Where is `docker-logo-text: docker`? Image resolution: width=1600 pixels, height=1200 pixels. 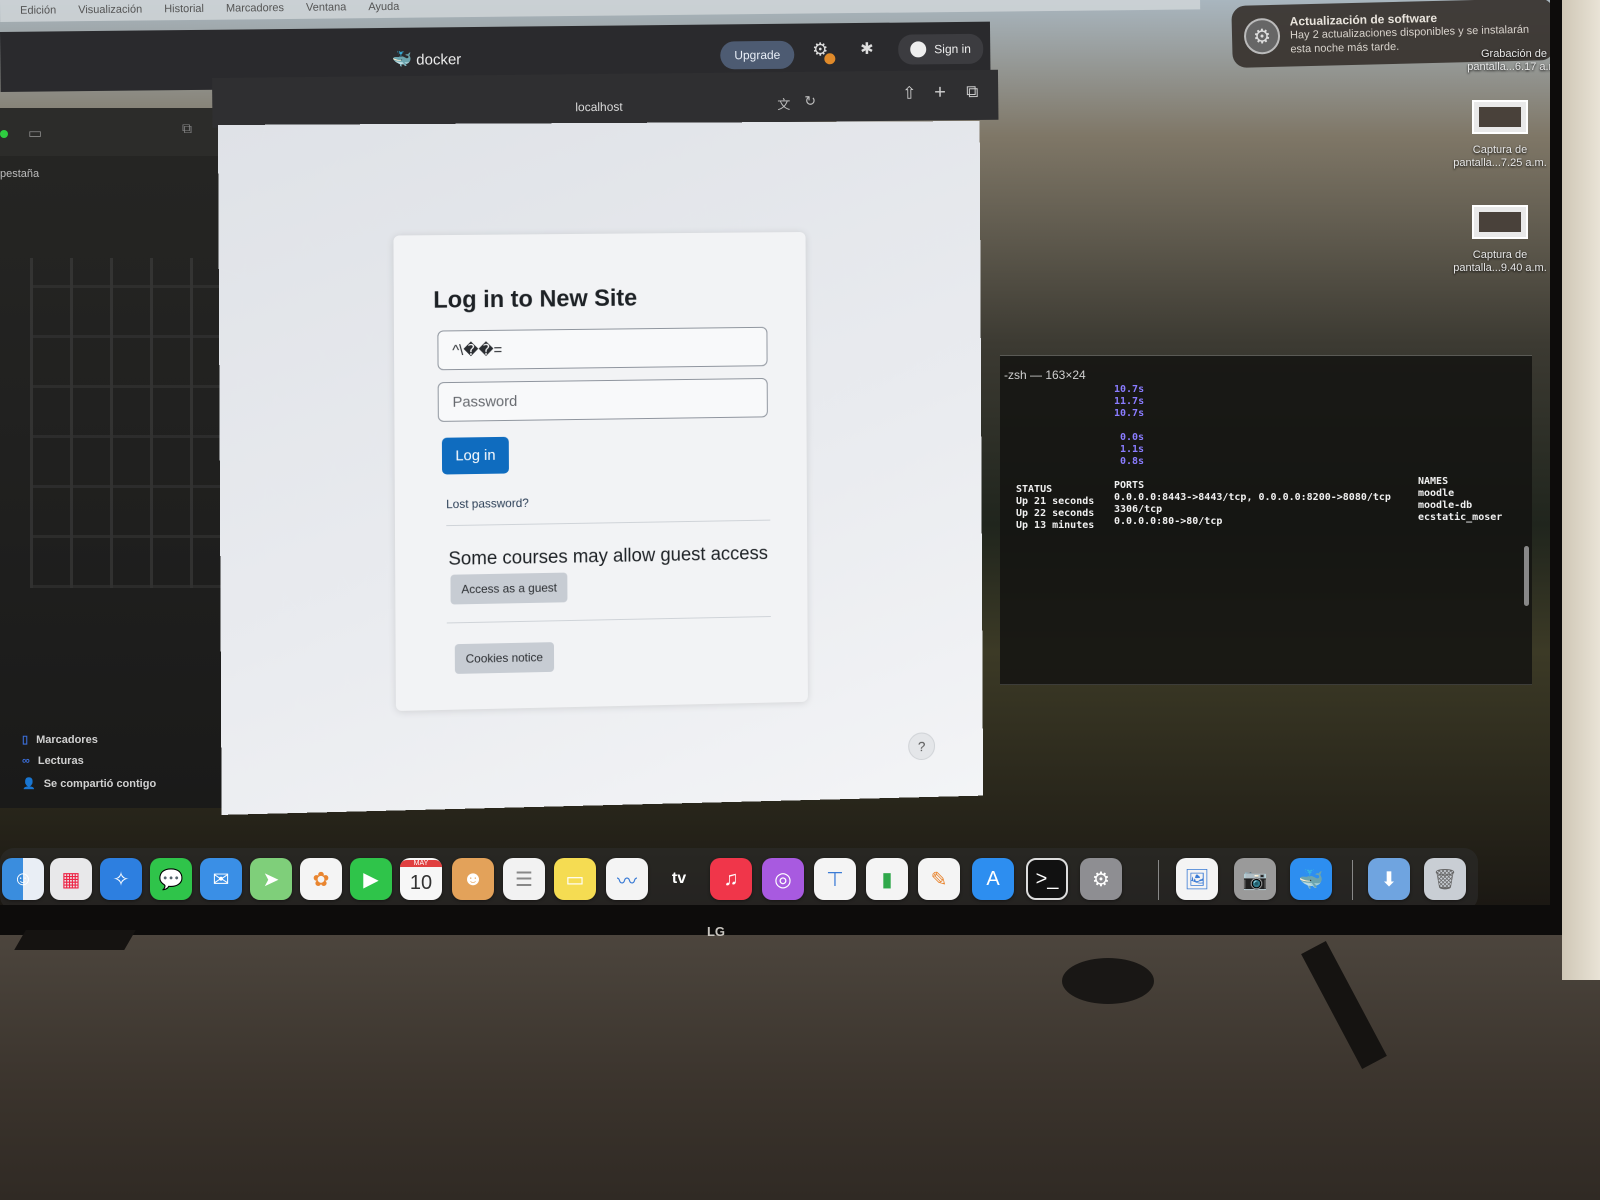 docker-logo-text: docker is located at coordinates (439, 59).